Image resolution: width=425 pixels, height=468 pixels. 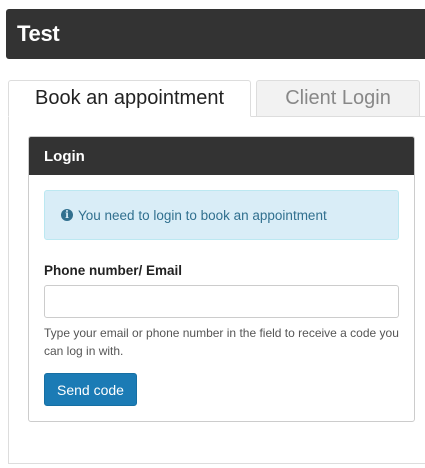 What do you see at coordinates (129, 98) in the screenshot?
I see `tab-book-appointment: Book an appointment` at bounding box center [129, 98].